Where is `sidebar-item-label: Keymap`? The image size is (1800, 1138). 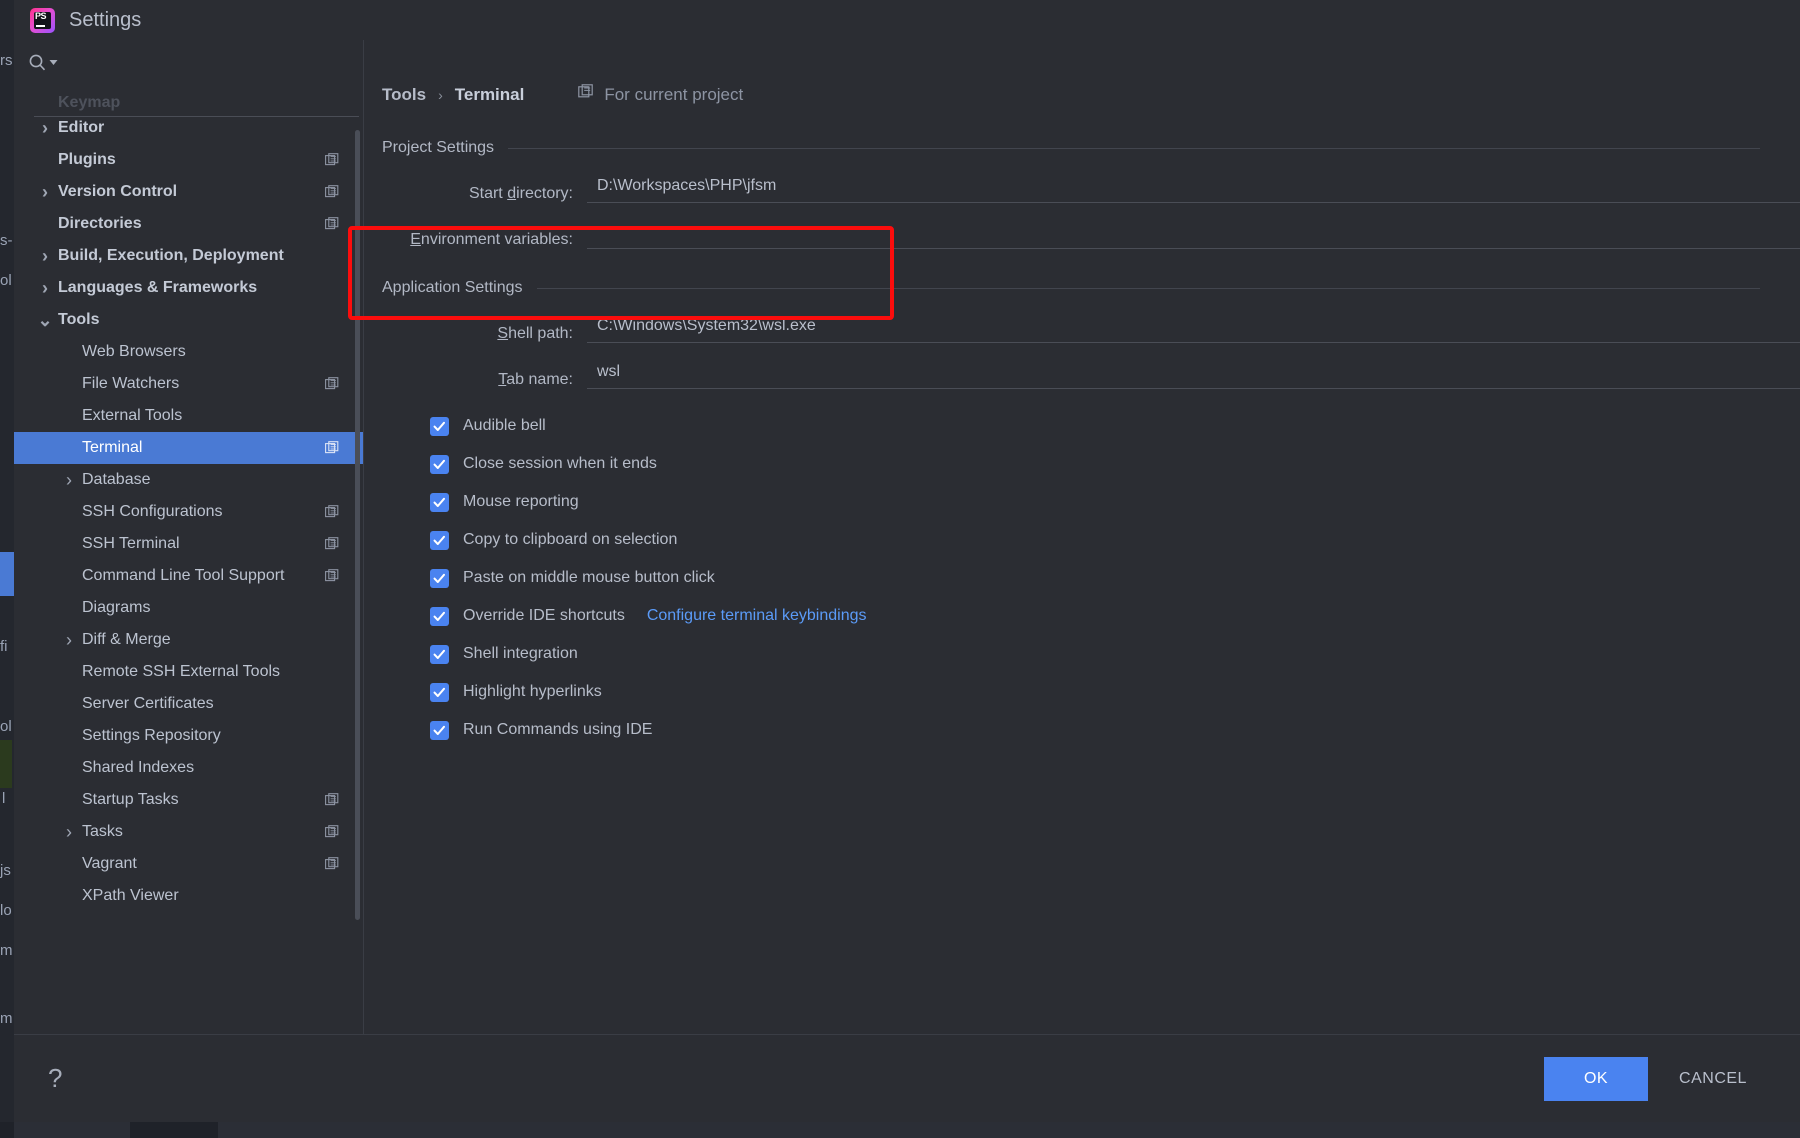 sidebar-item-label: Keymap is located at coordinates (89, 102).